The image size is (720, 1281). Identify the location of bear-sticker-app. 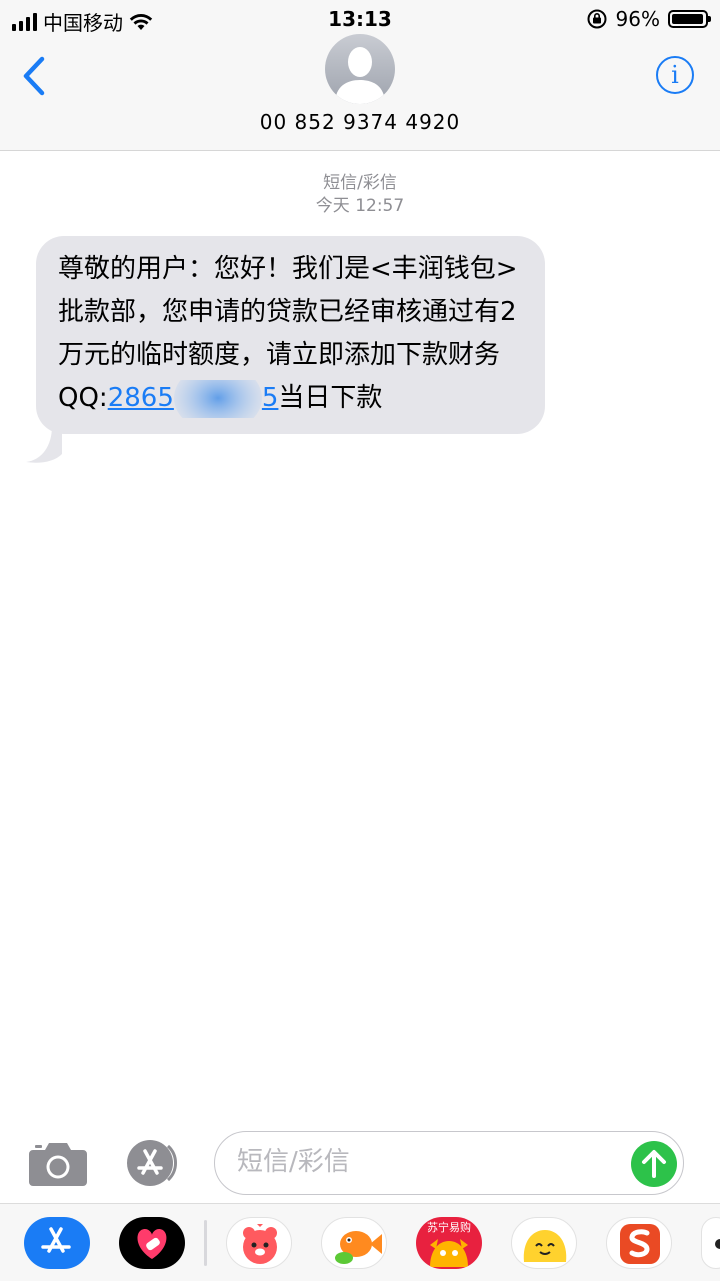
(259, 1243).